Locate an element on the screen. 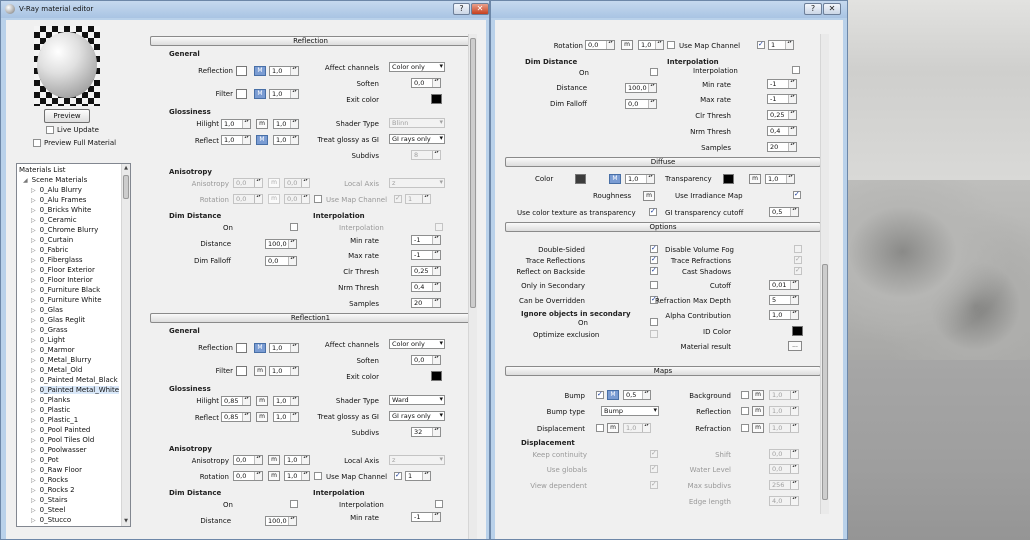 The image size is (1030, 540). r-use-map-channel-checkbox is located at coordinates (671, 45).